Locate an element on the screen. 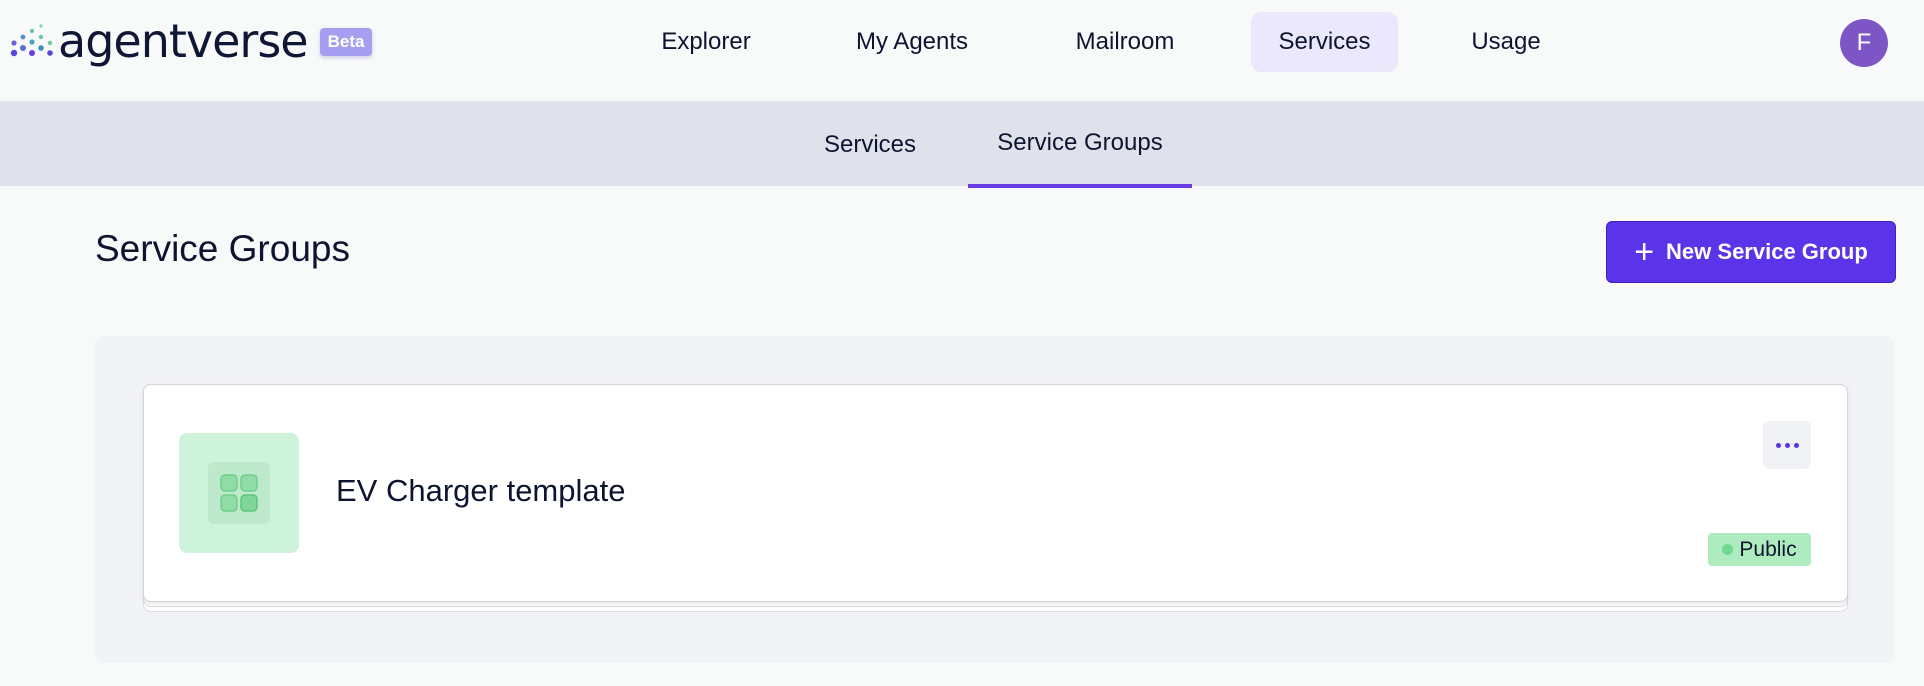 The height and width of the screenshot is (686, 1924). grid-icon is located at coordinates (239, 493).